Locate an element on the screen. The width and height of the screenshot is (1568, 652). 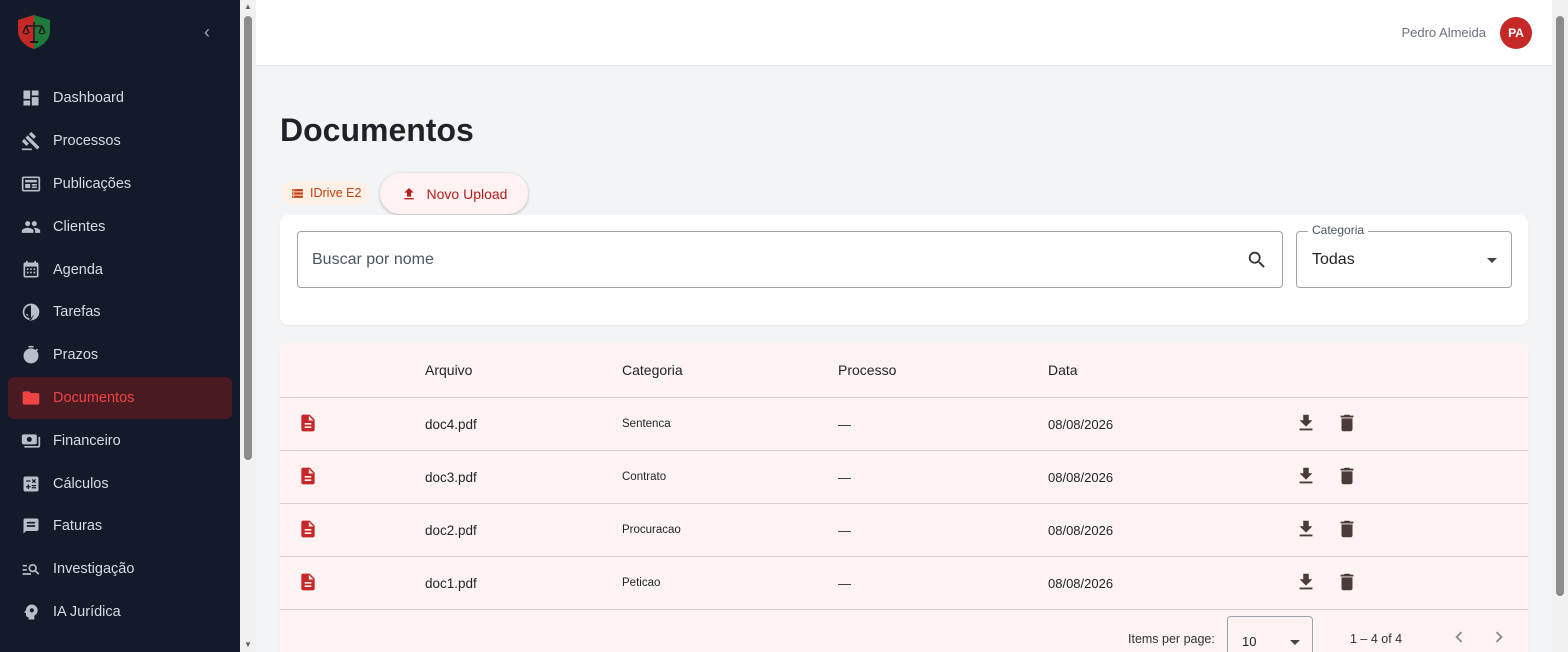
sidebar-item-label: Financeiro is located at coordinates (87, 440).